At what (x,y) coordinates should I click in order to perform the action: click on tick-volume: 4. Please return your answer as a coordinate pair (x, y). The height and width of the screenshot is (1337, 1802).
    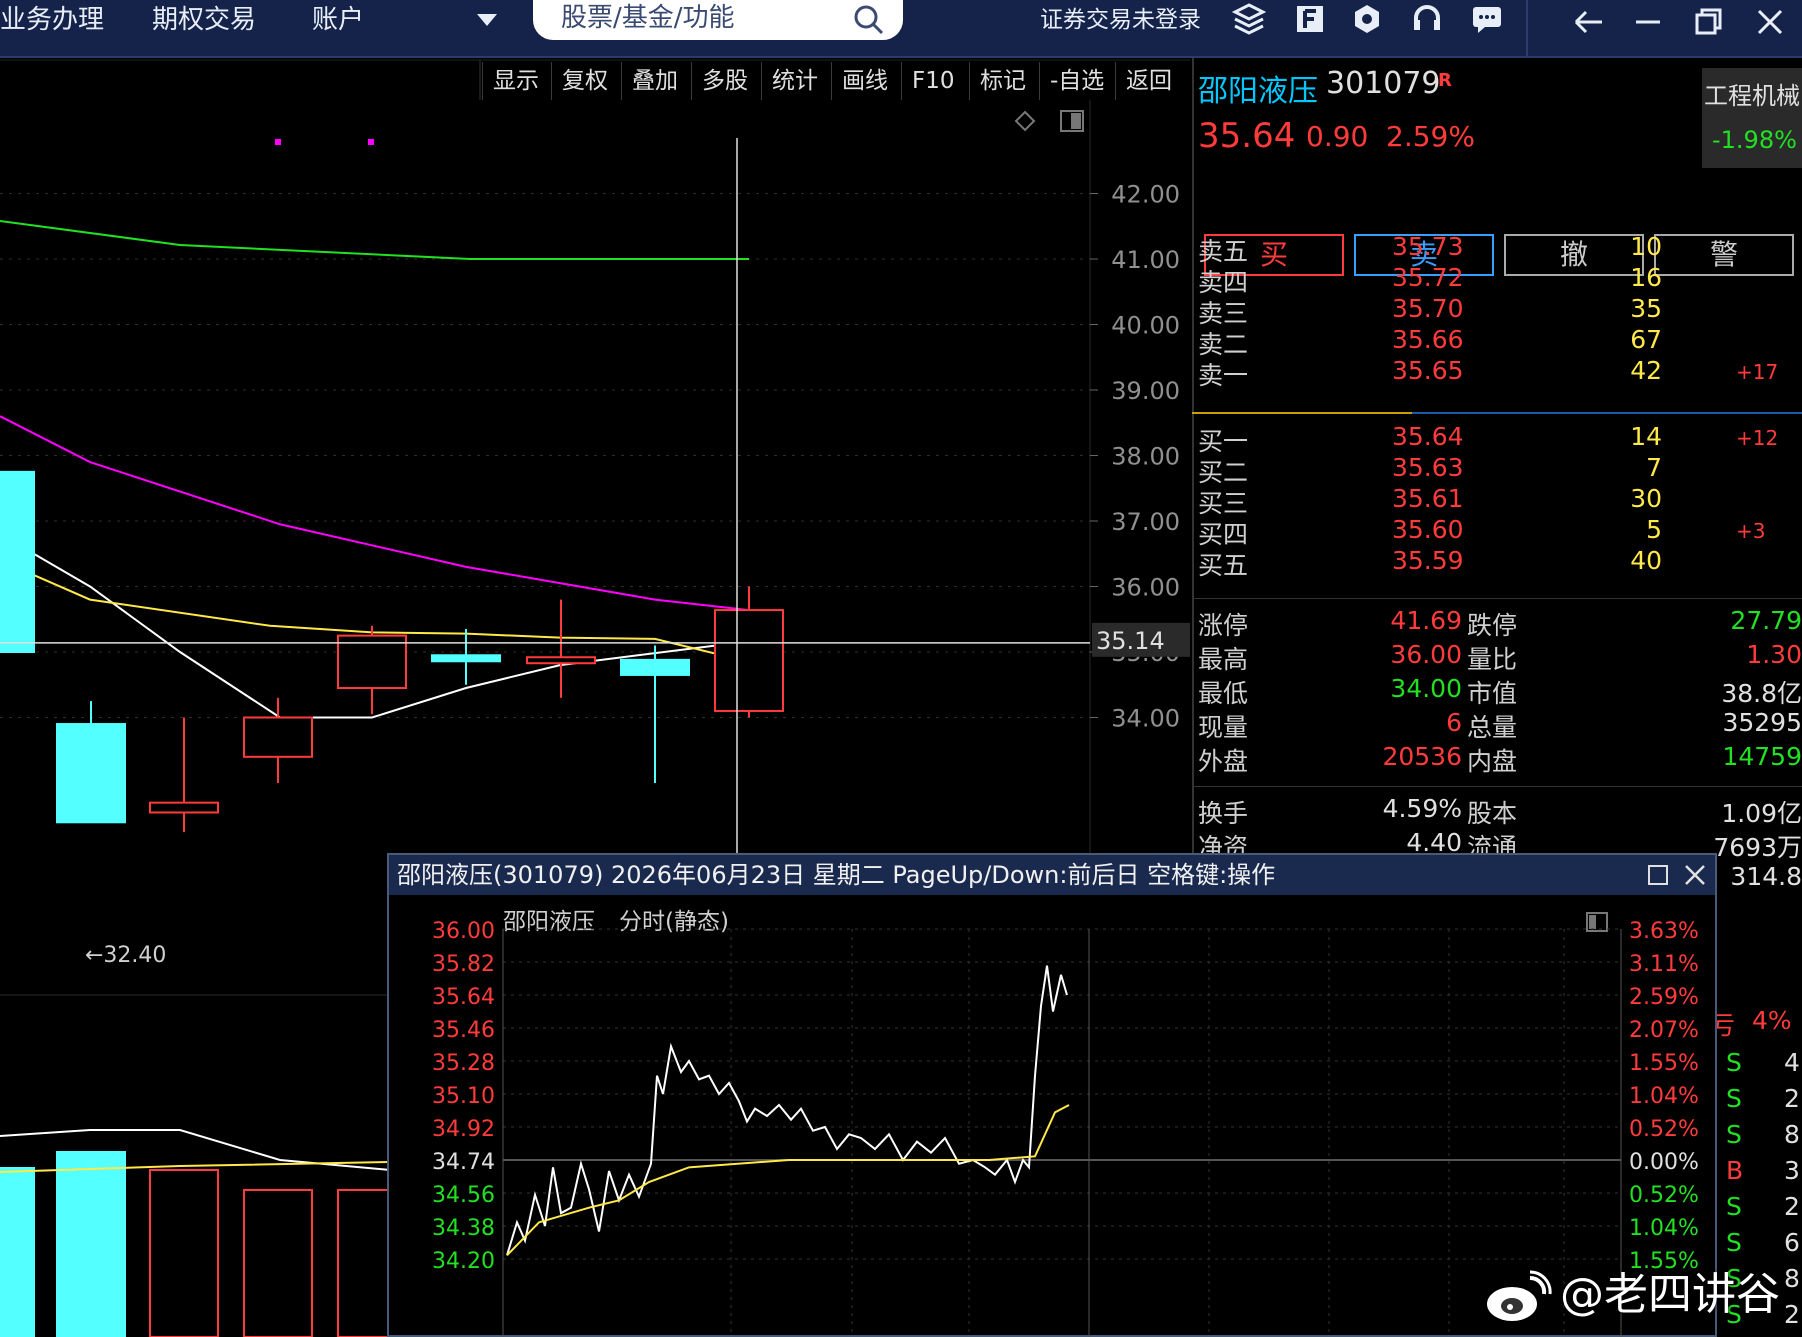
    Looking at the image, I should click on (1792, 1062).